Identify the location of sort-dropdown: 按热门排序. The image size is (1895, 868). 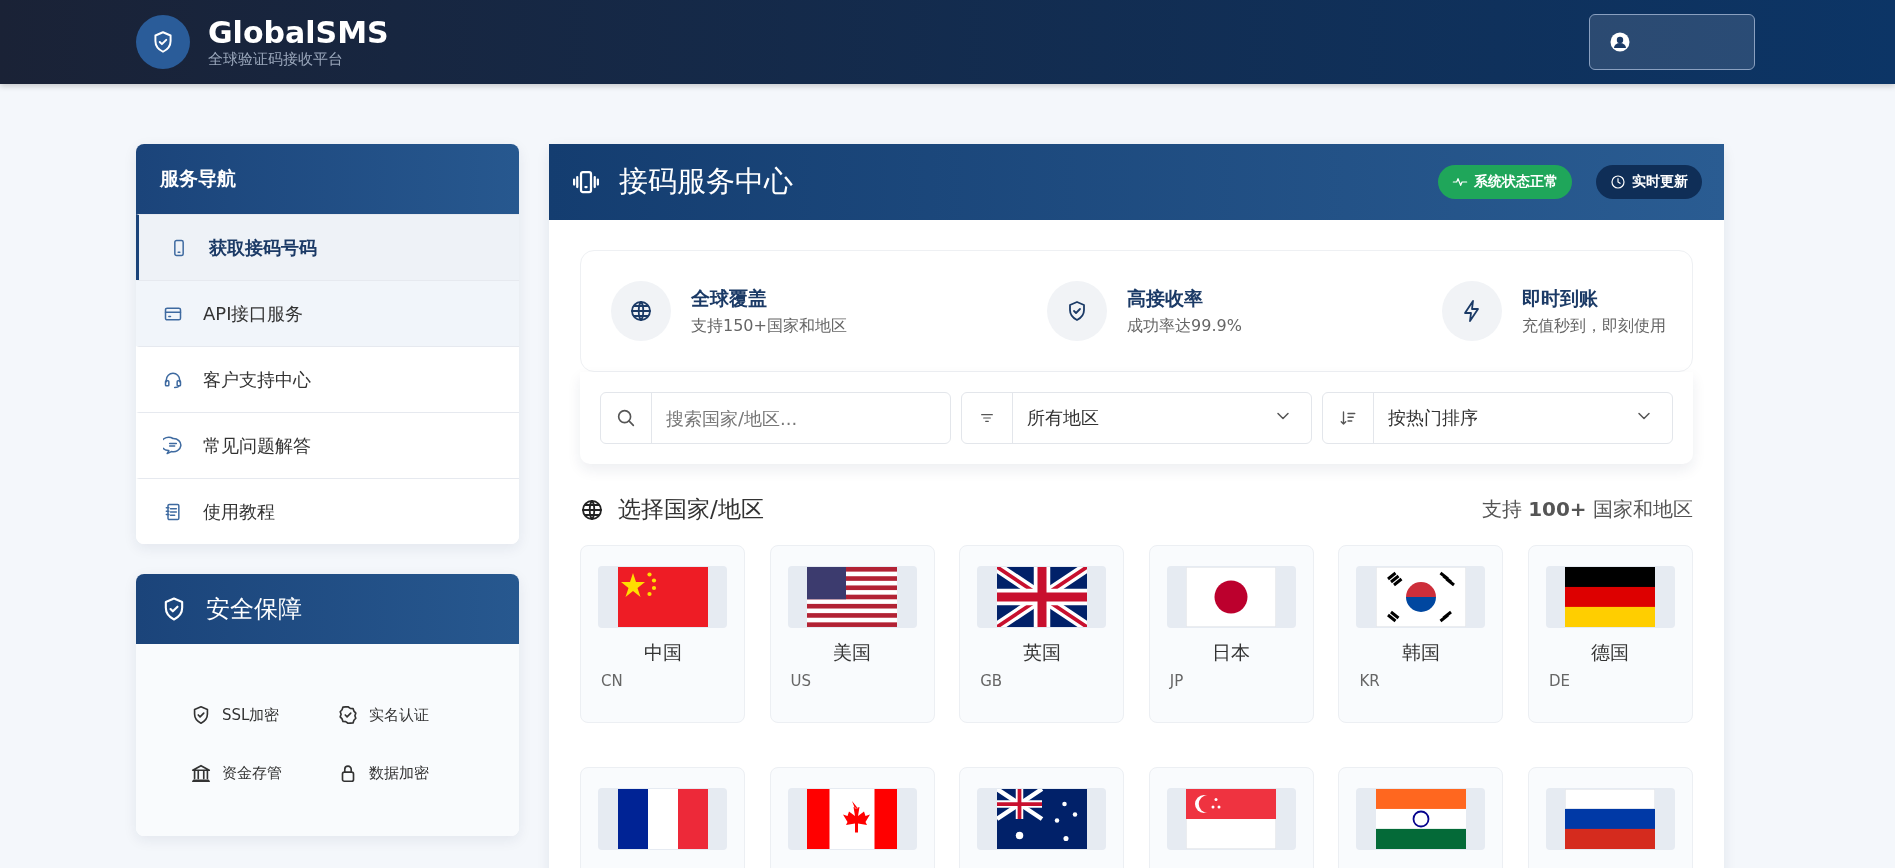
(1497, 418).